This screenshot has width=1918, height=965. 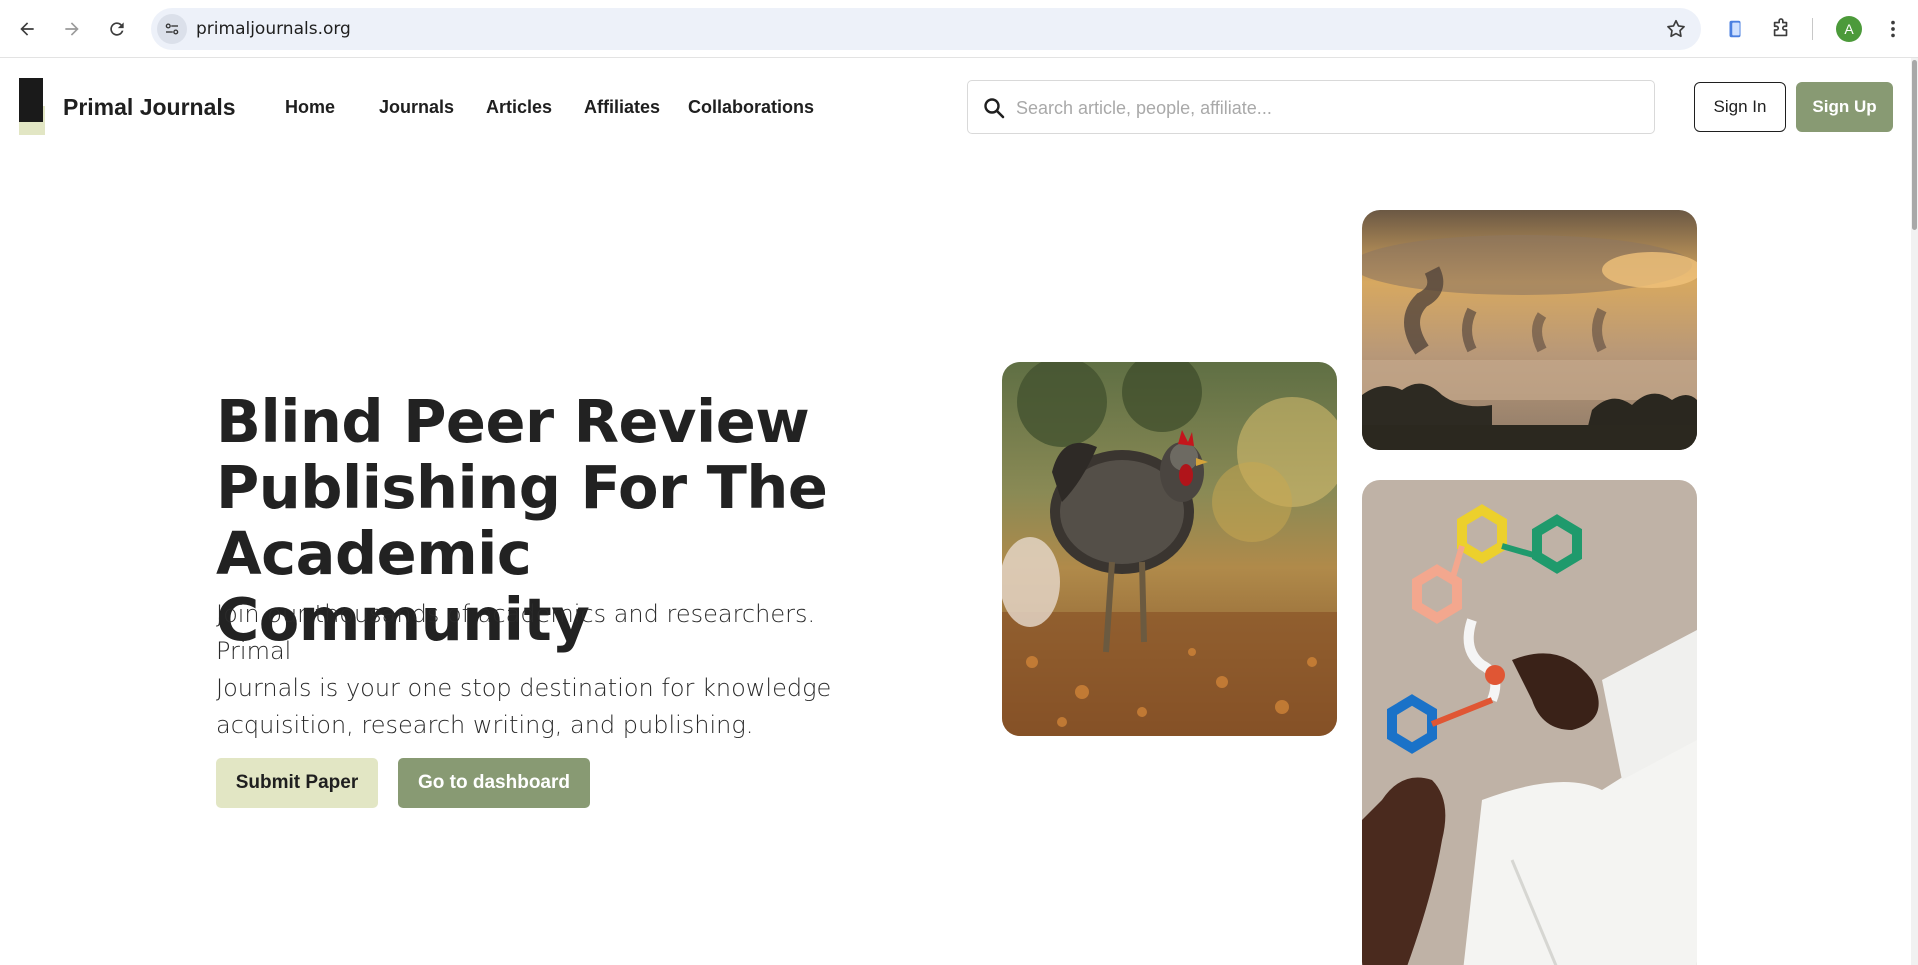 What do you see at coordinates (926, 29) in the screenshot?
I see `address-bar: primaljournals.org` at bounding box center [926, 29].